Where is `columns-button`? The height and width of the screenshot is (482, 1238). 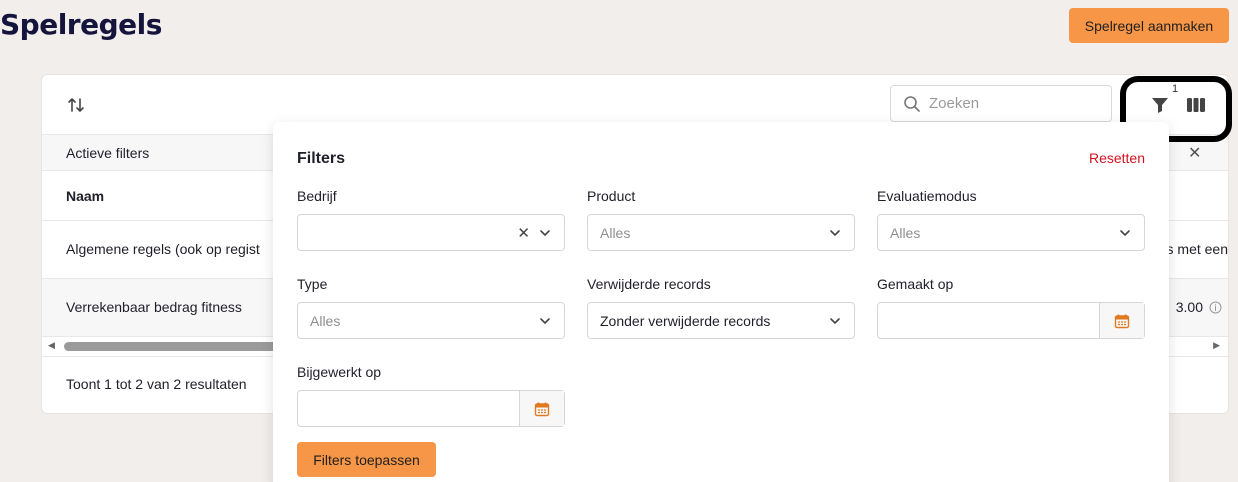 columns-button is located at coordinates (1196, 105).